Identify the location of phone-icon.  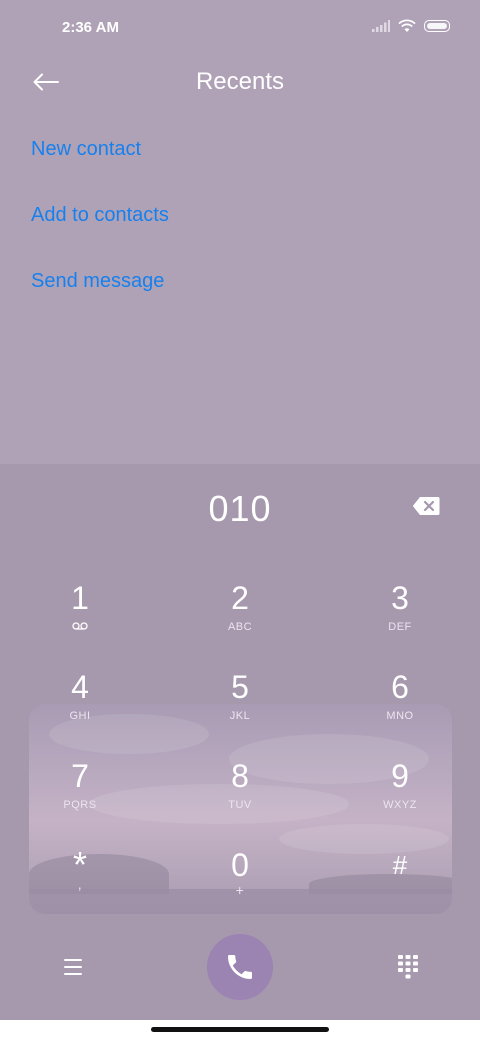
(240, 967).